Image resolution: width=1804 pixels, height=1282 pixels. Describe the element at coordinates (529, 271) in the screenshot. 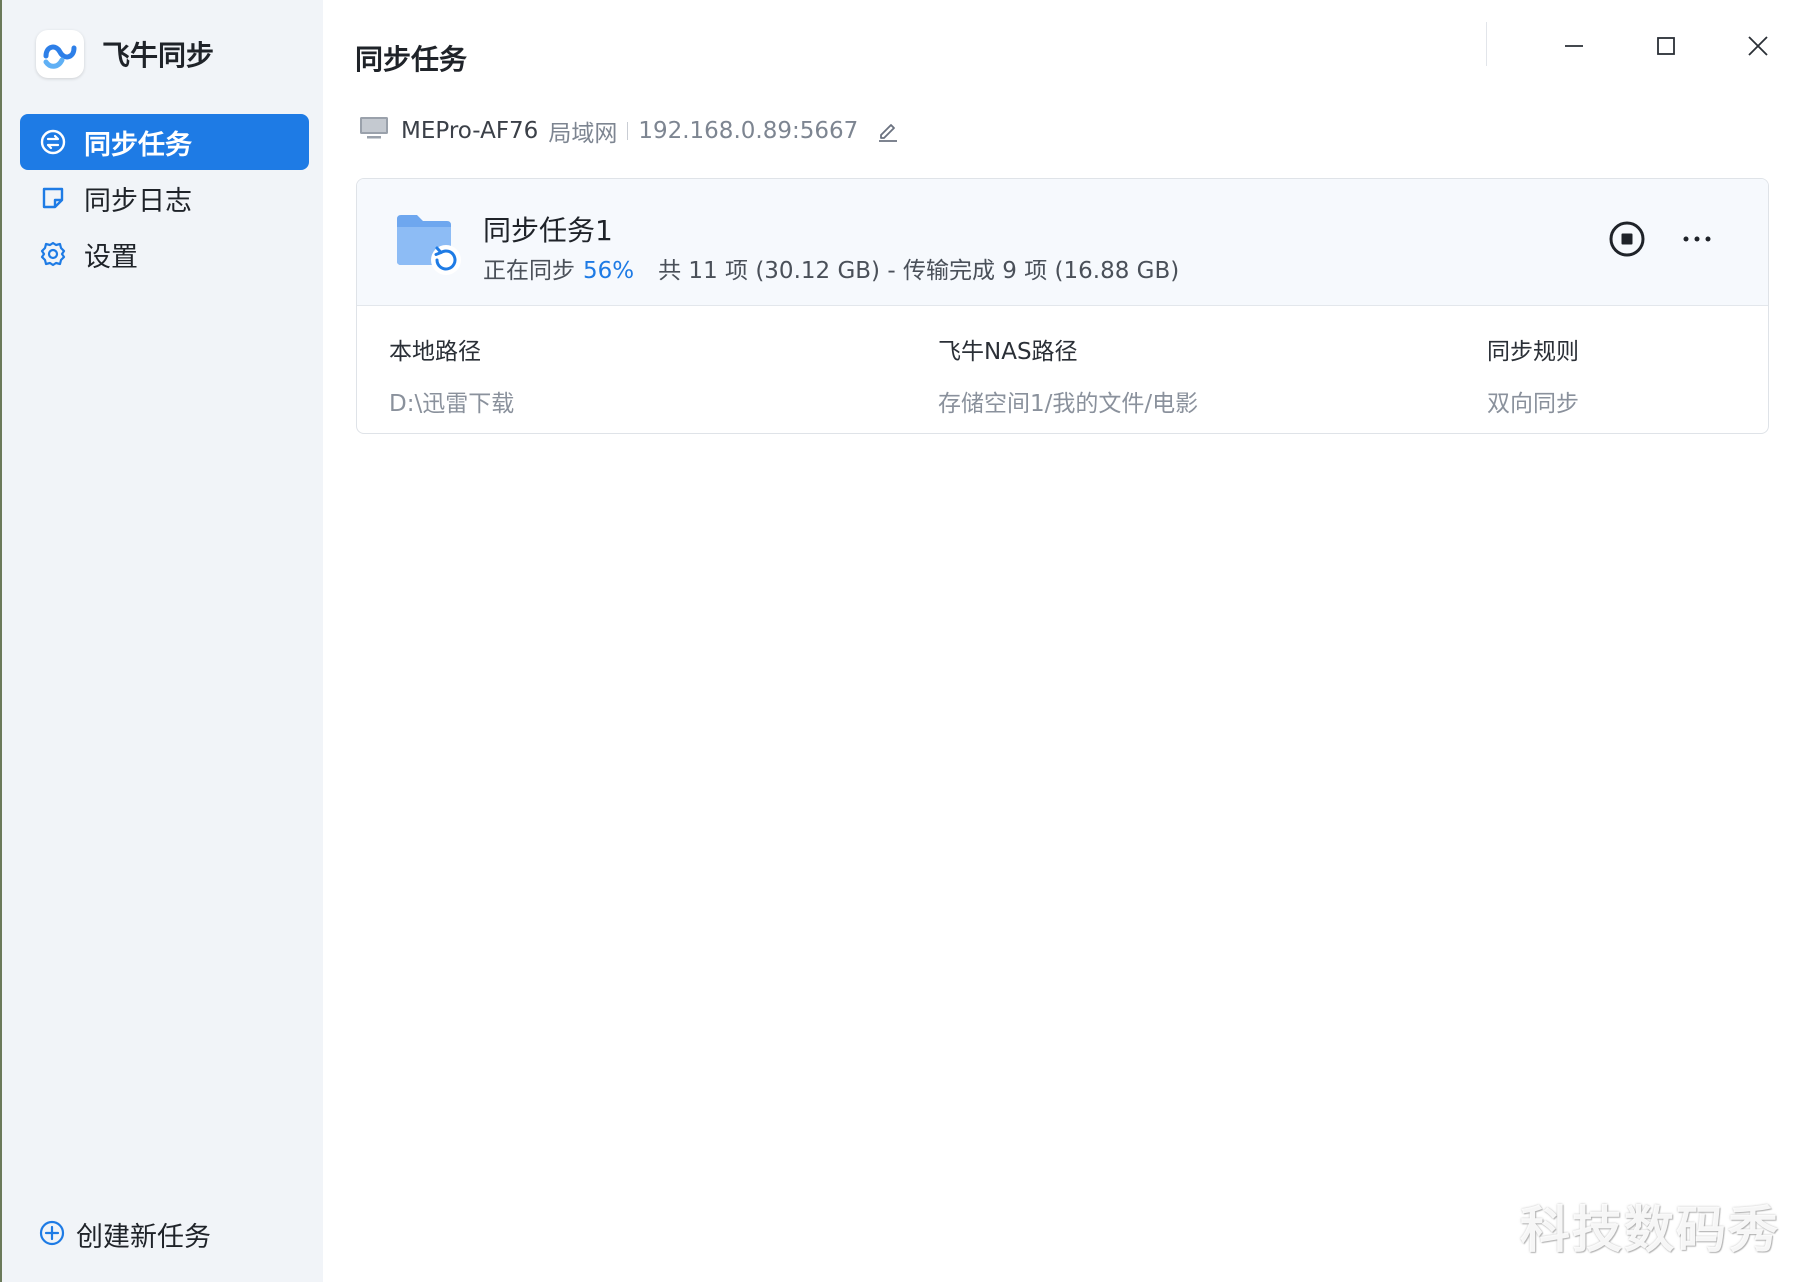

I see `task-status: 正在同步` at that location.